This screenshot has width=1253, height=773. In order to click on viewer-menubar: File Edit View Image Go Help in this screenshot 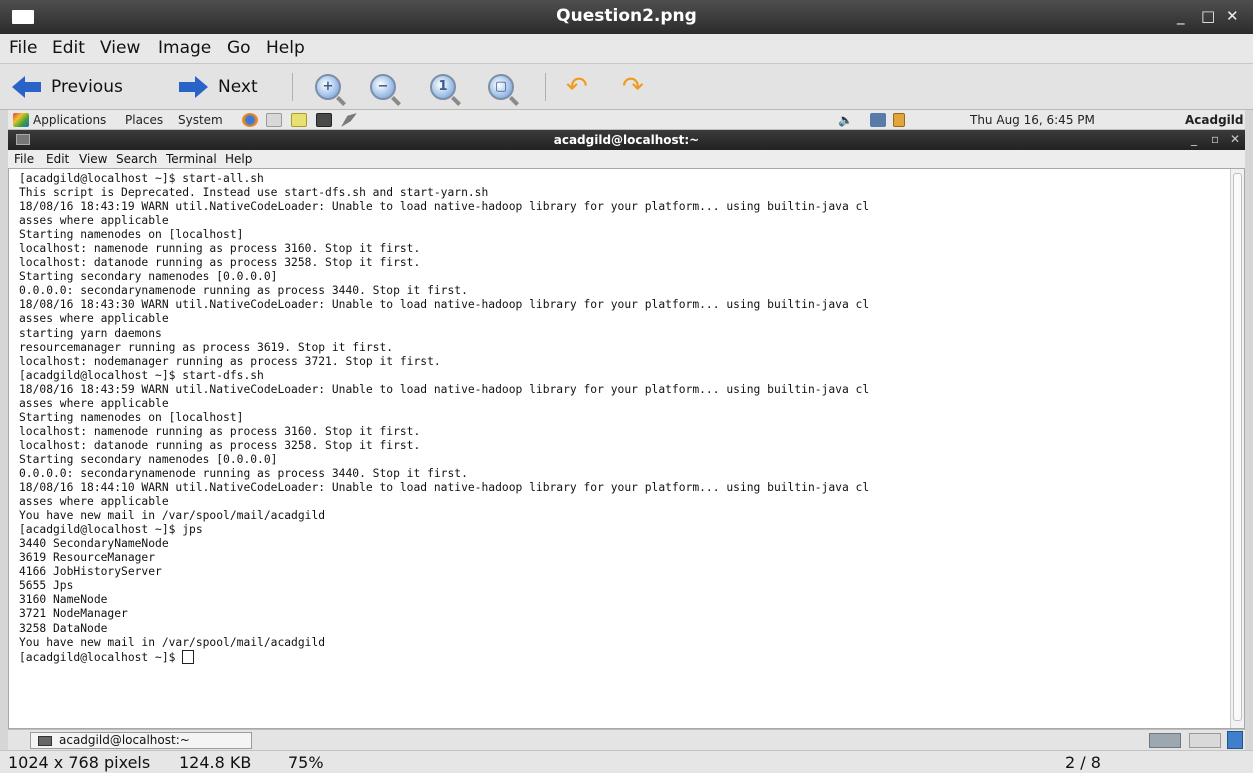, I will do `click(626, 49)`.